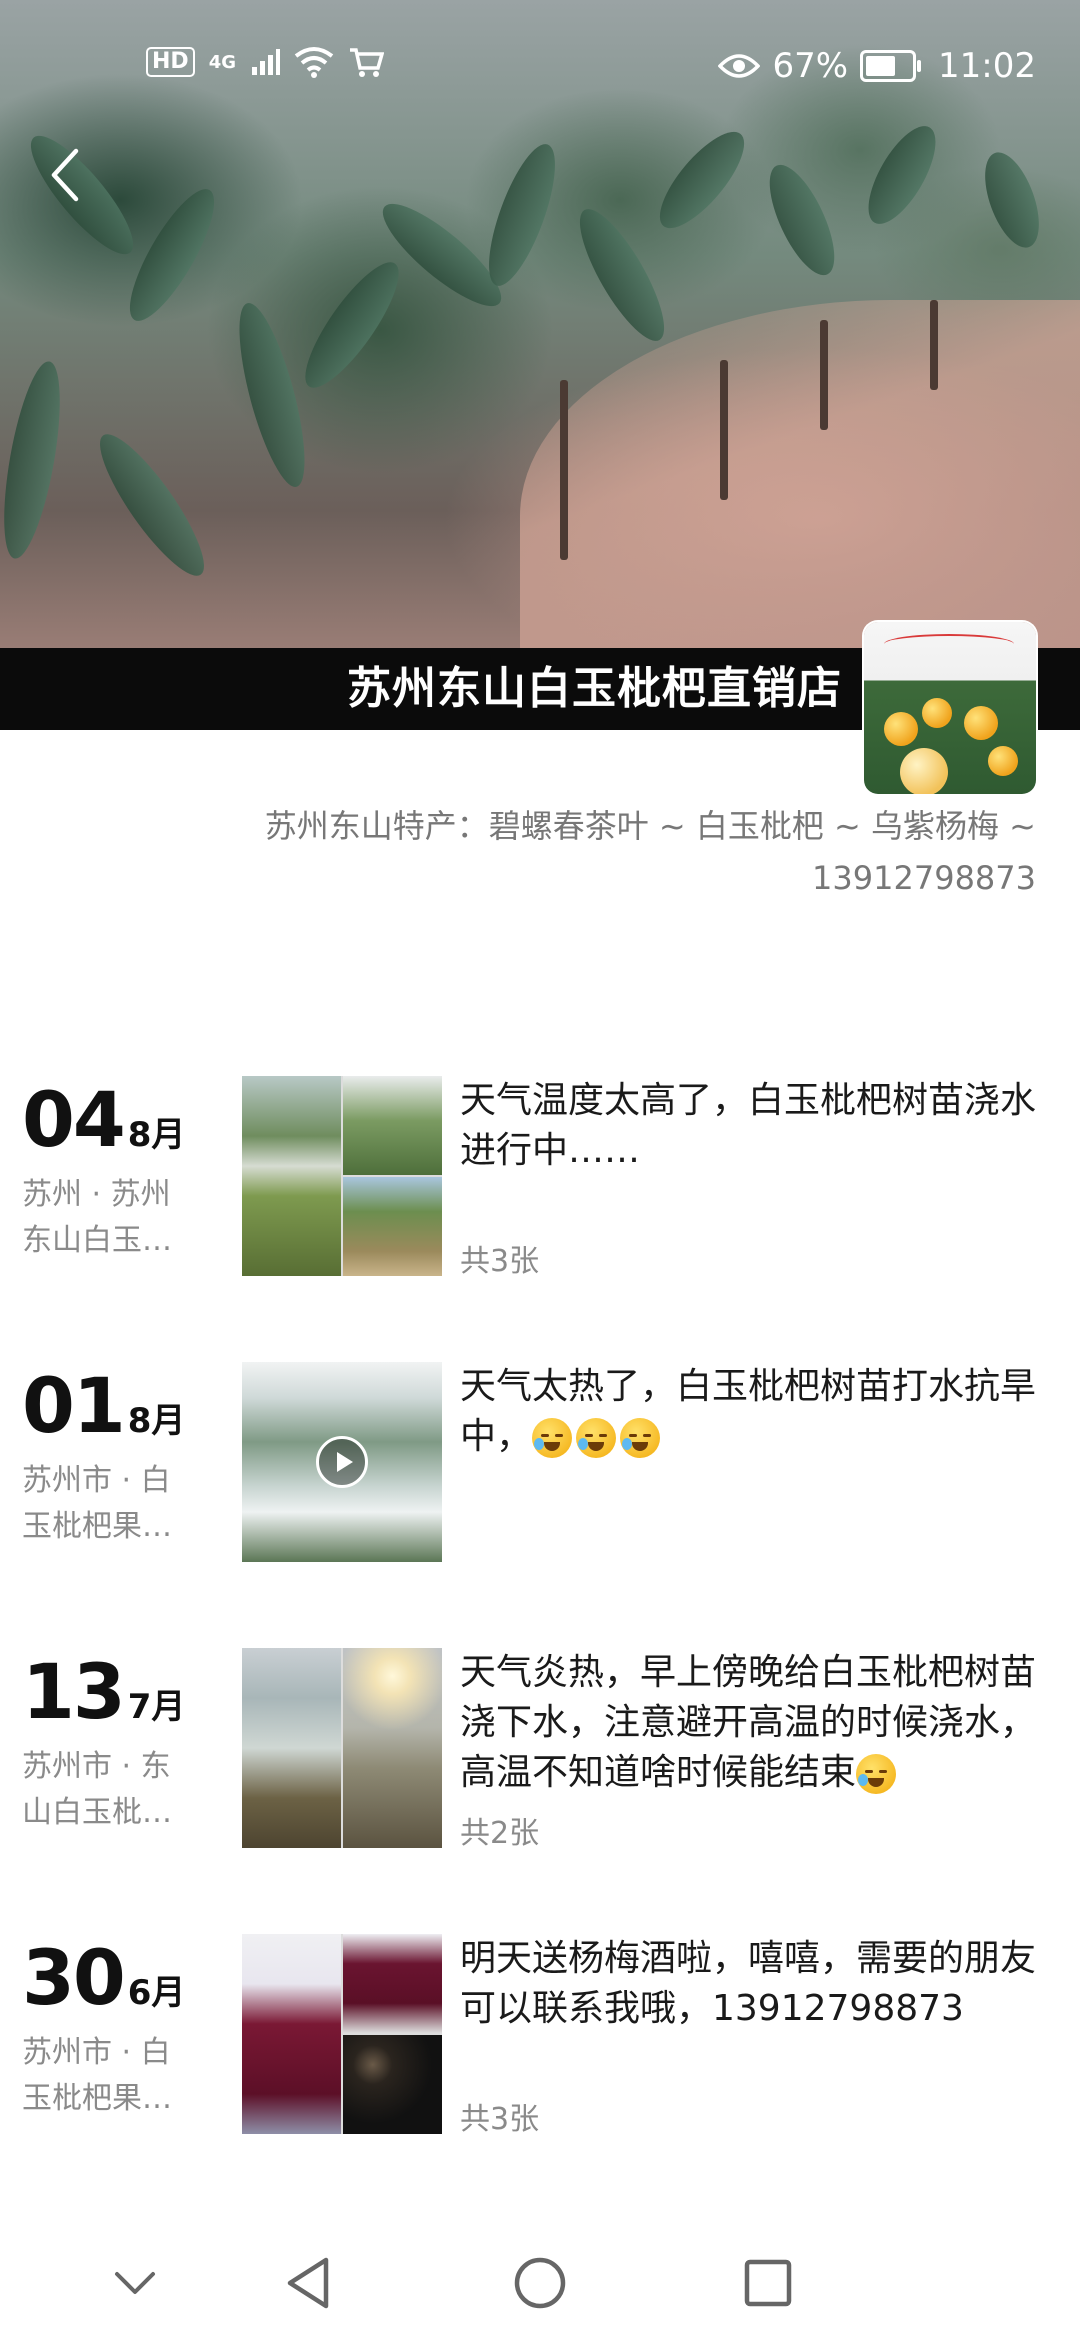 Image resolution: width=1080 pixels, height=2340 pixels. What do you see at coordinates (594, 689) in the screenshot?
I see `shop-name: 苏州东山白玉枇杷直销店` at bounding box center [594, 689].